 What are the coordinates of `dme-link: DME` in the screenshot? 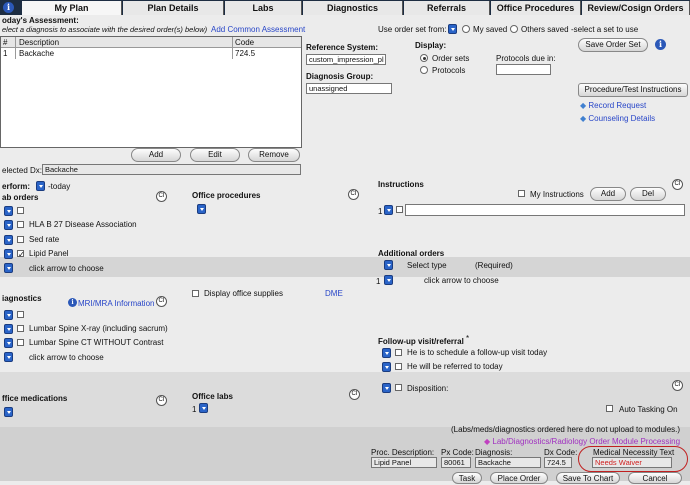 It's located at (334, 293).